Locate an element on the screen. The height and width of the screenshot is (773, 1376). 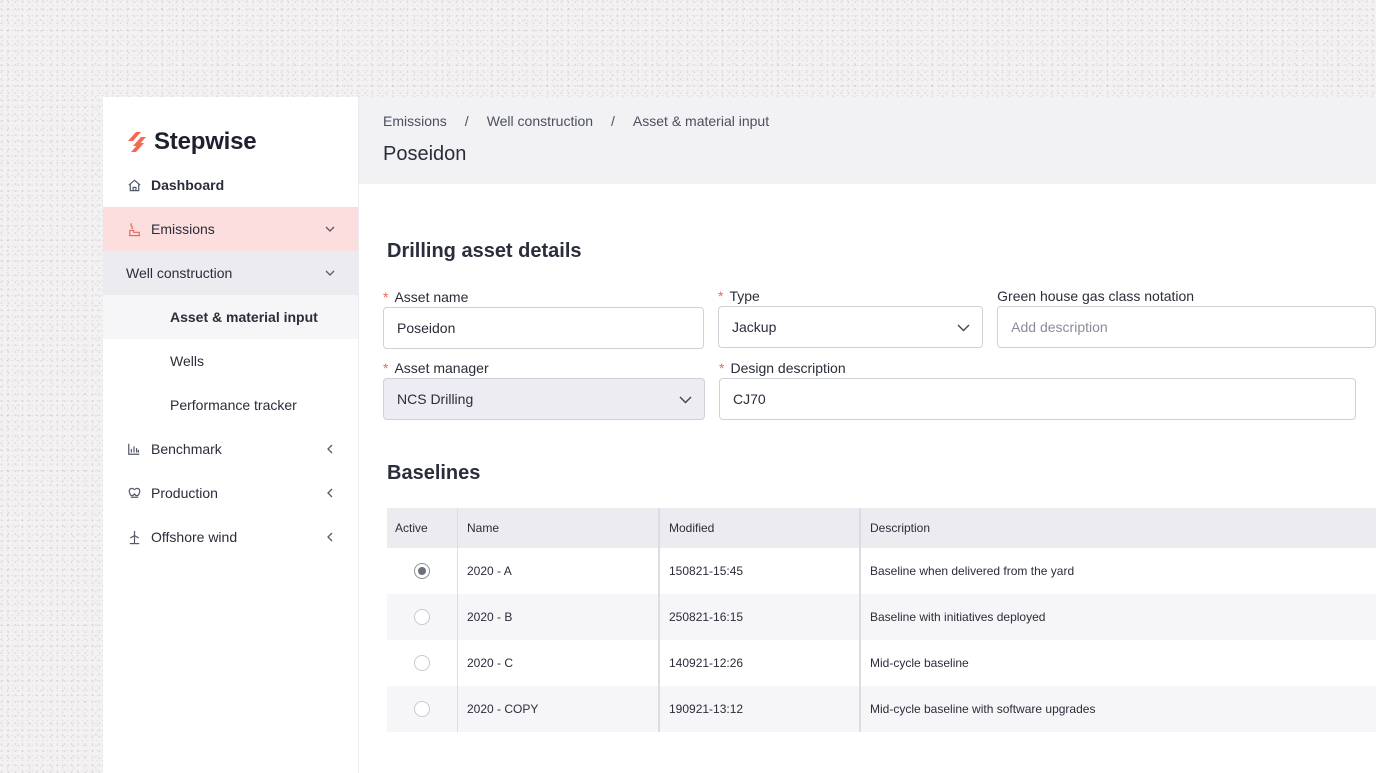
sidebar-item-label: Dashboard is located at coordinates (188, 185).